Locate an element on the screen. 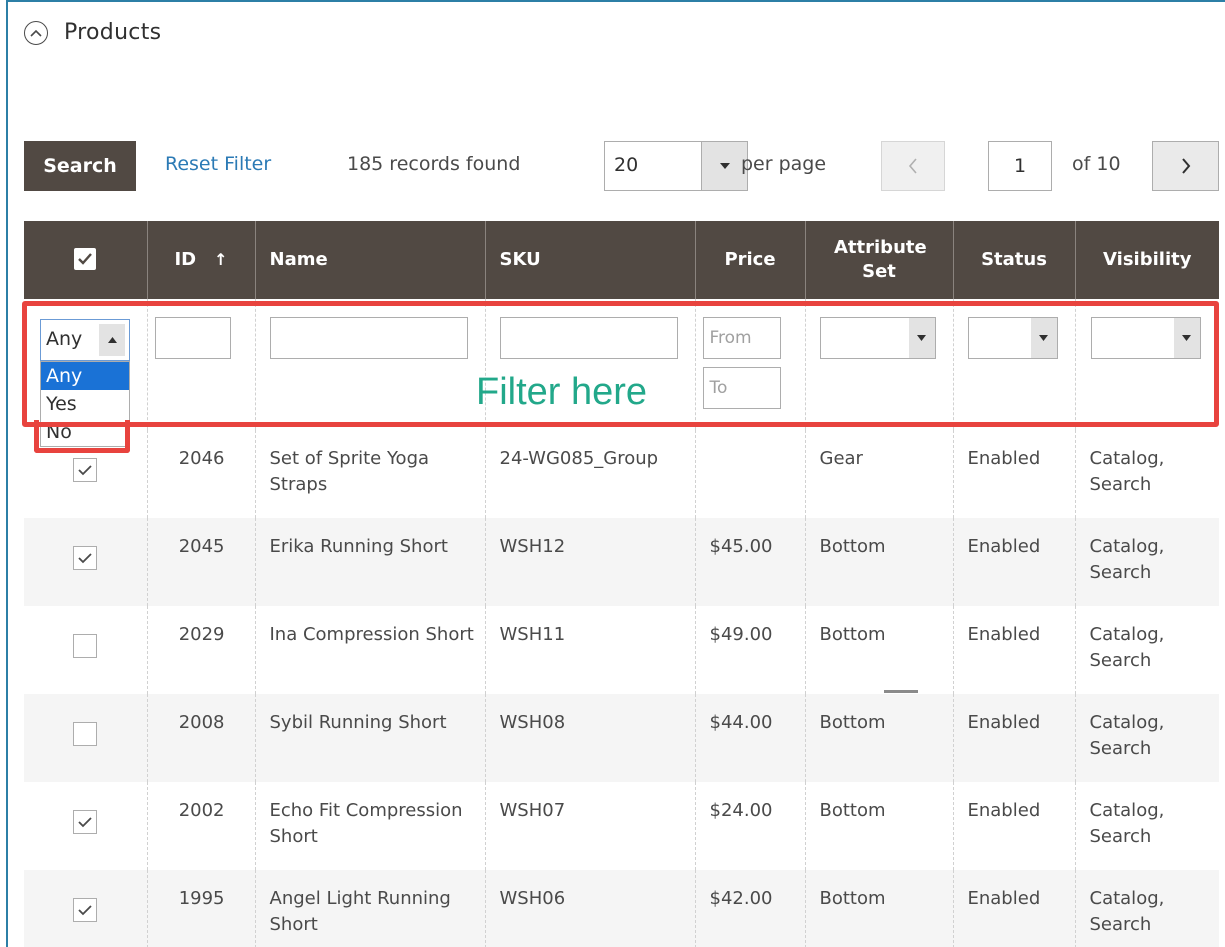 The height and width of the screenshot is (947, 1225). section-title: Products is located at coordinates (113, 32).